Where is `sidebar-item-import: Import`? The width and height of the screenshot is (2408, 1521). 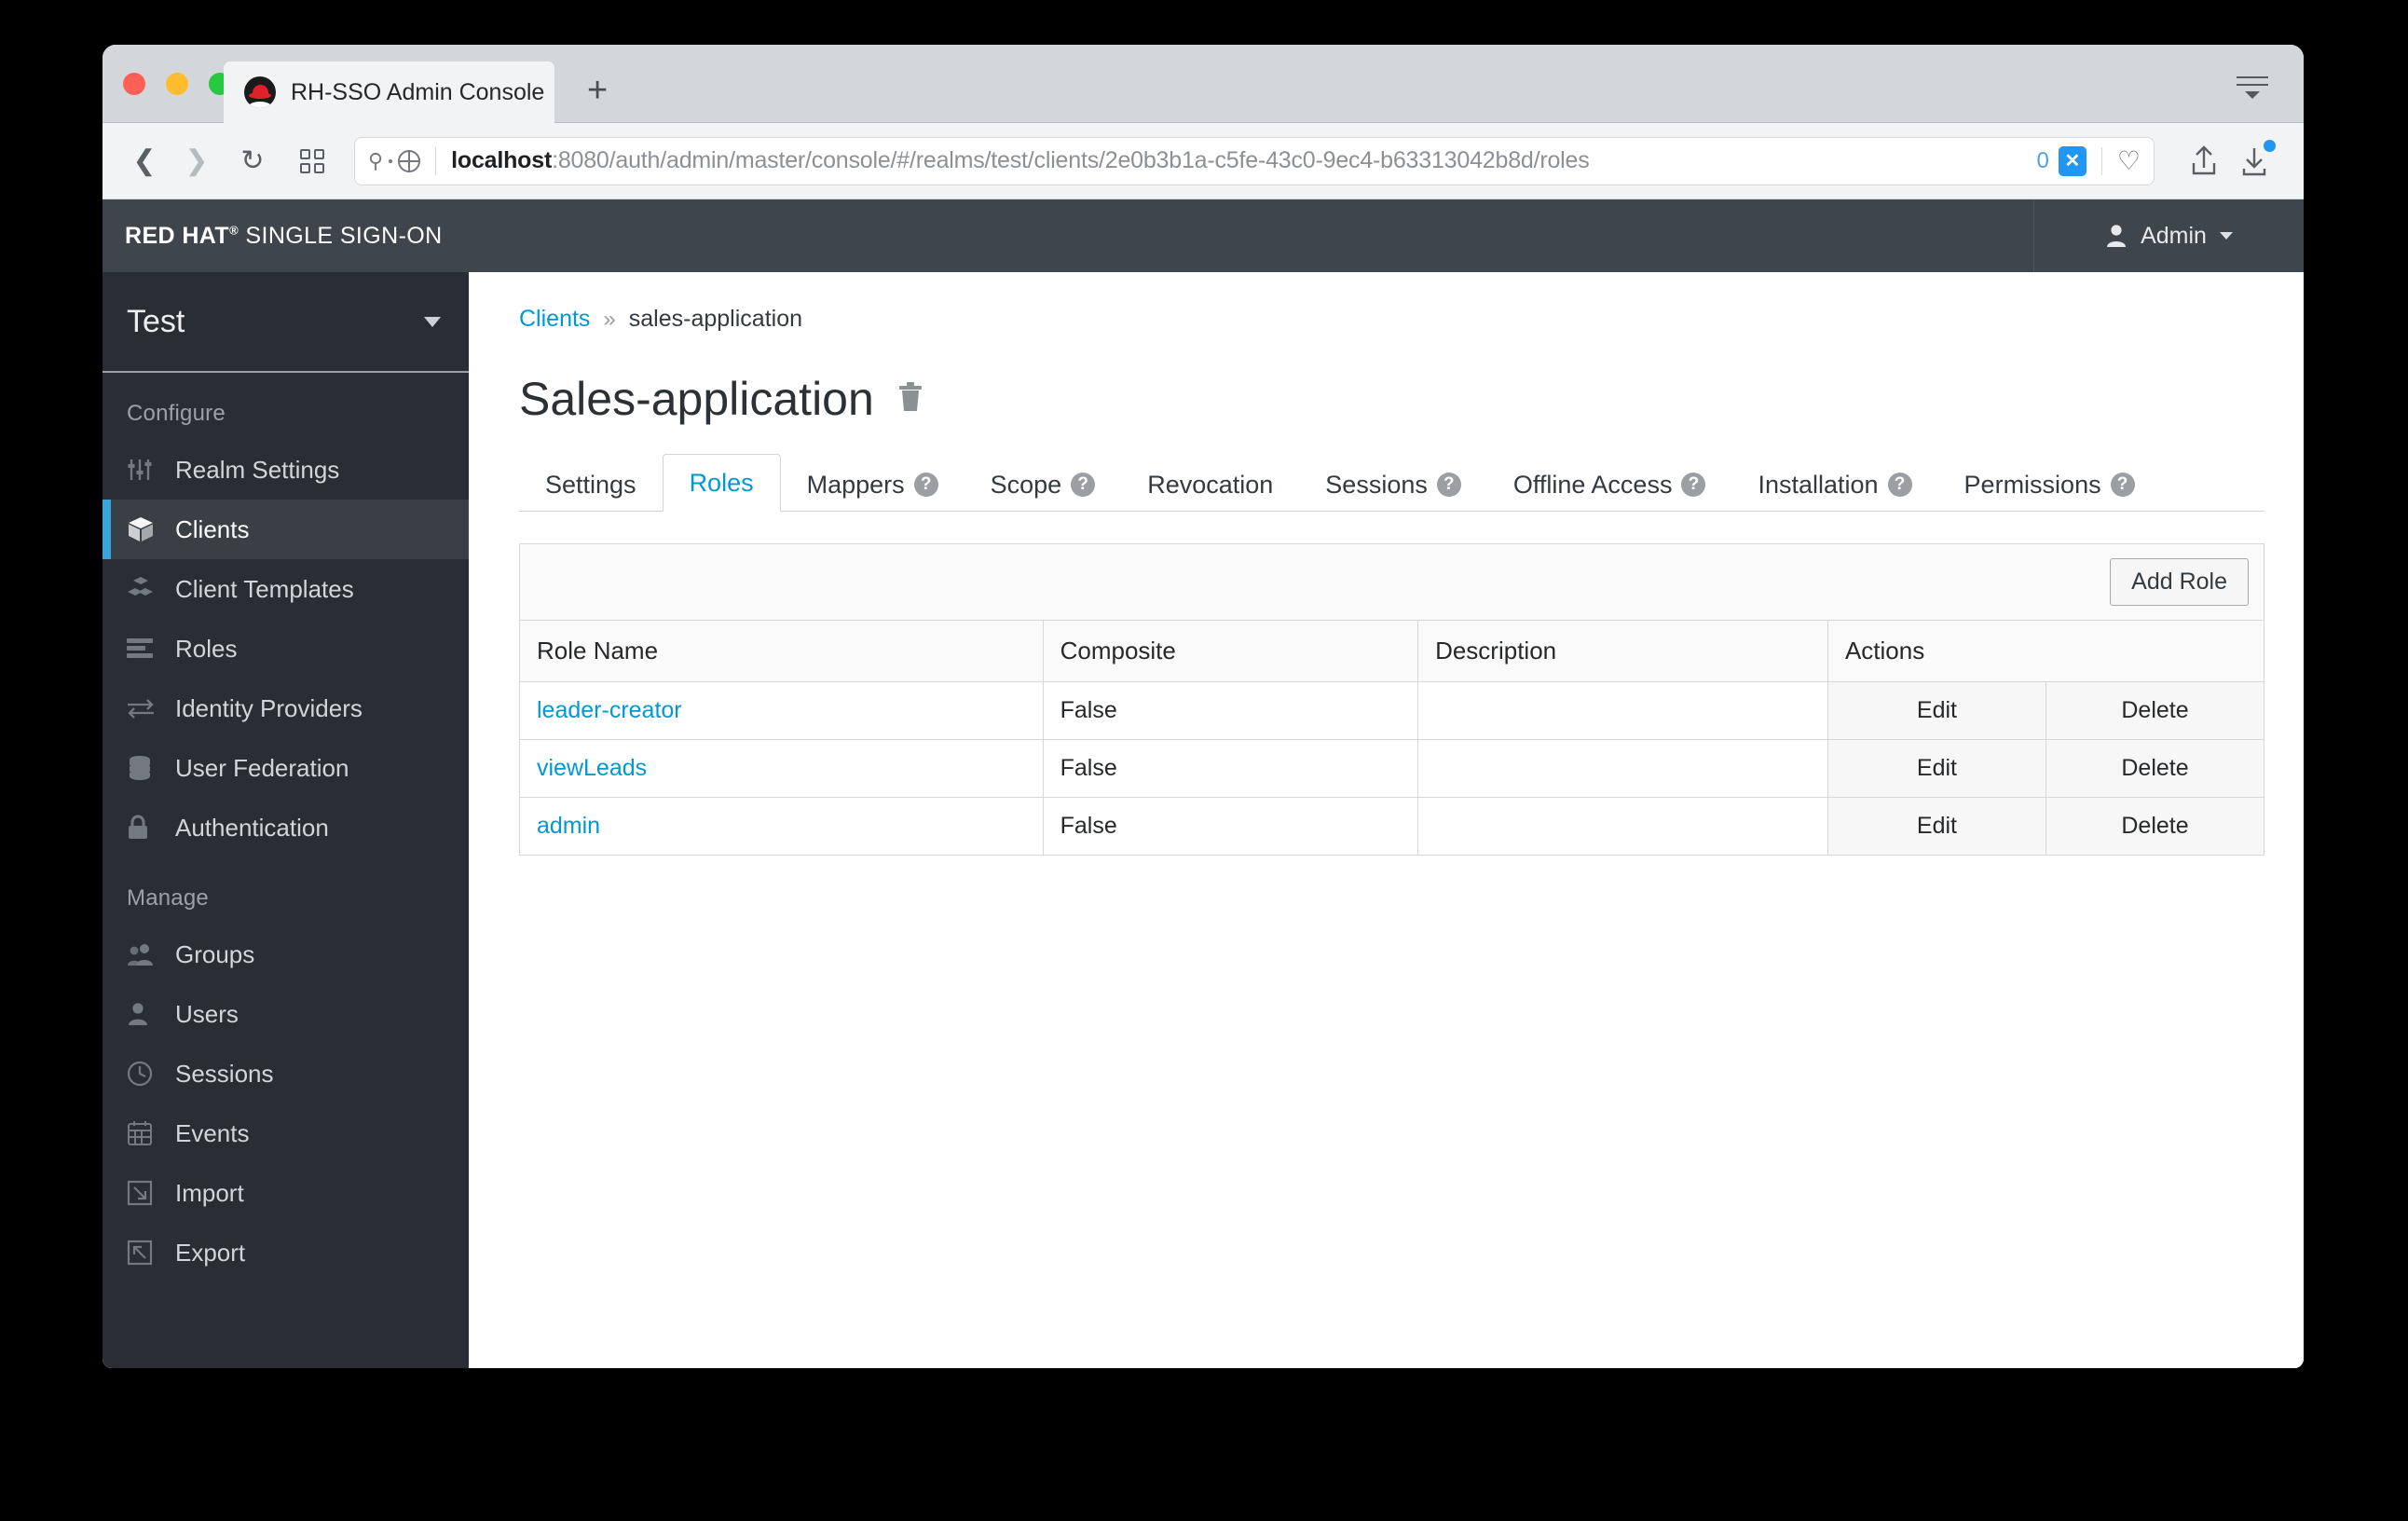 sidebar-item-import: Import is located at coordinates (286, 1193).